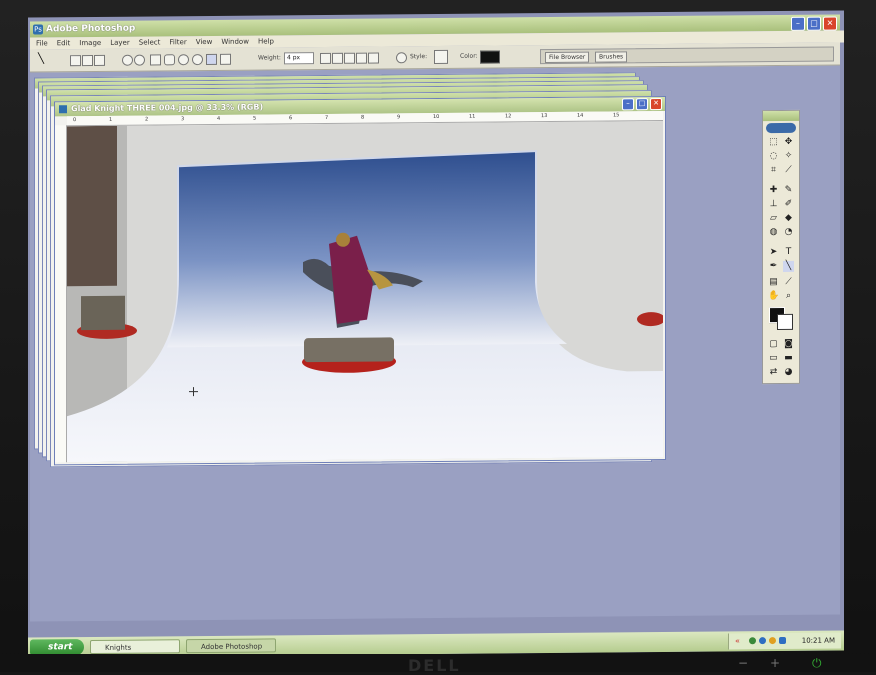 Image resolution: width=876 pixels, height=675 pixels. What do you see at coordinates (773, 190) in the screenshot?
I see `healing-brush-icon: ✚` at bounding box center [773, 190].